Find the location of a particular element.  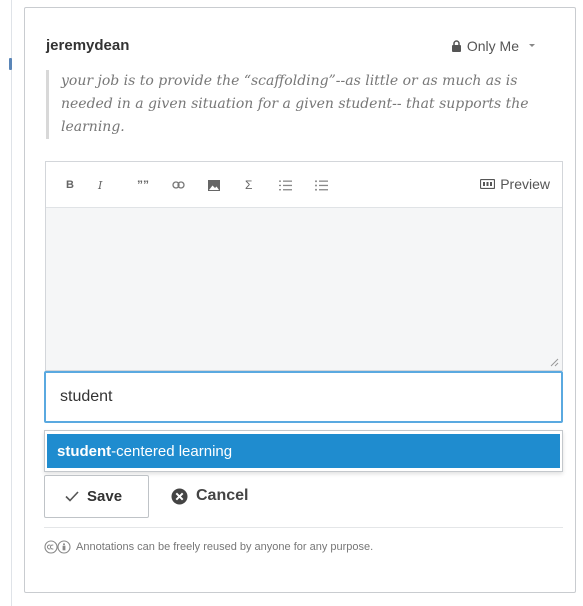

tag-suggestions: student -centered learning is located at coordinates (303, 451).